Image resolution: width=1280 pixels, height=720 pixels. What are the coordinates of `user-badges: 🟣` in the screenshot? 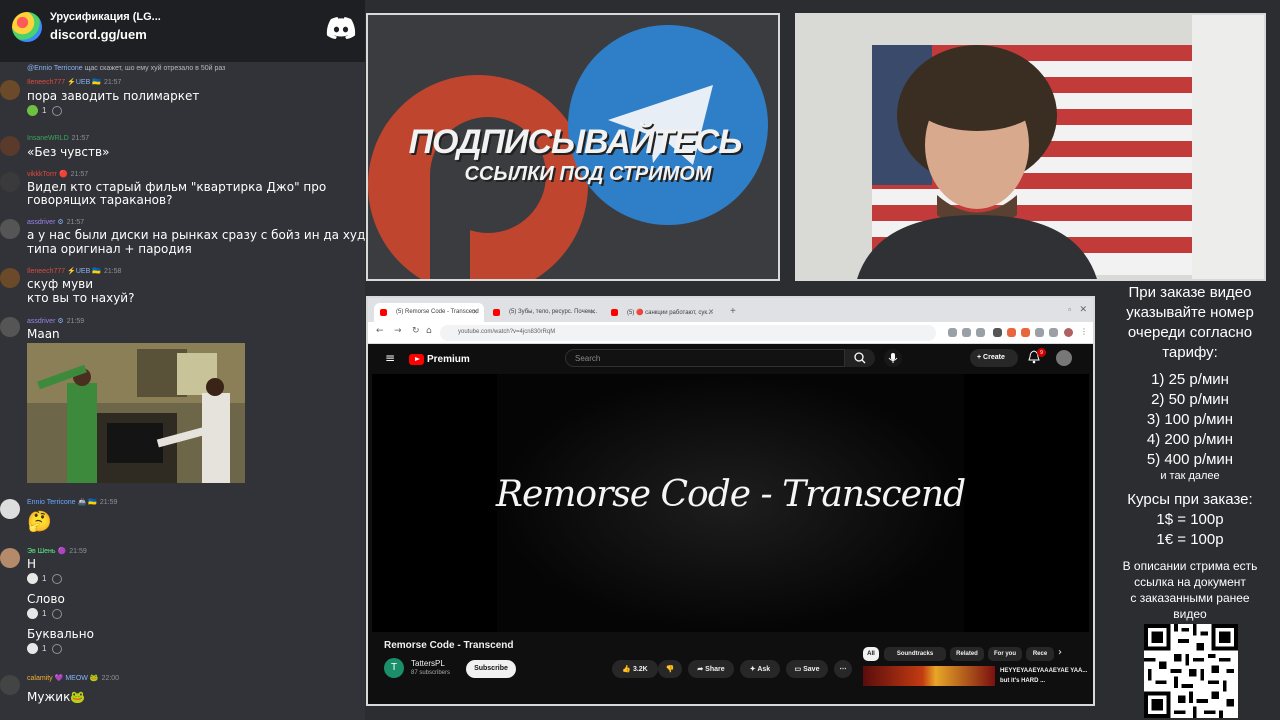 It's located at (62, 551).